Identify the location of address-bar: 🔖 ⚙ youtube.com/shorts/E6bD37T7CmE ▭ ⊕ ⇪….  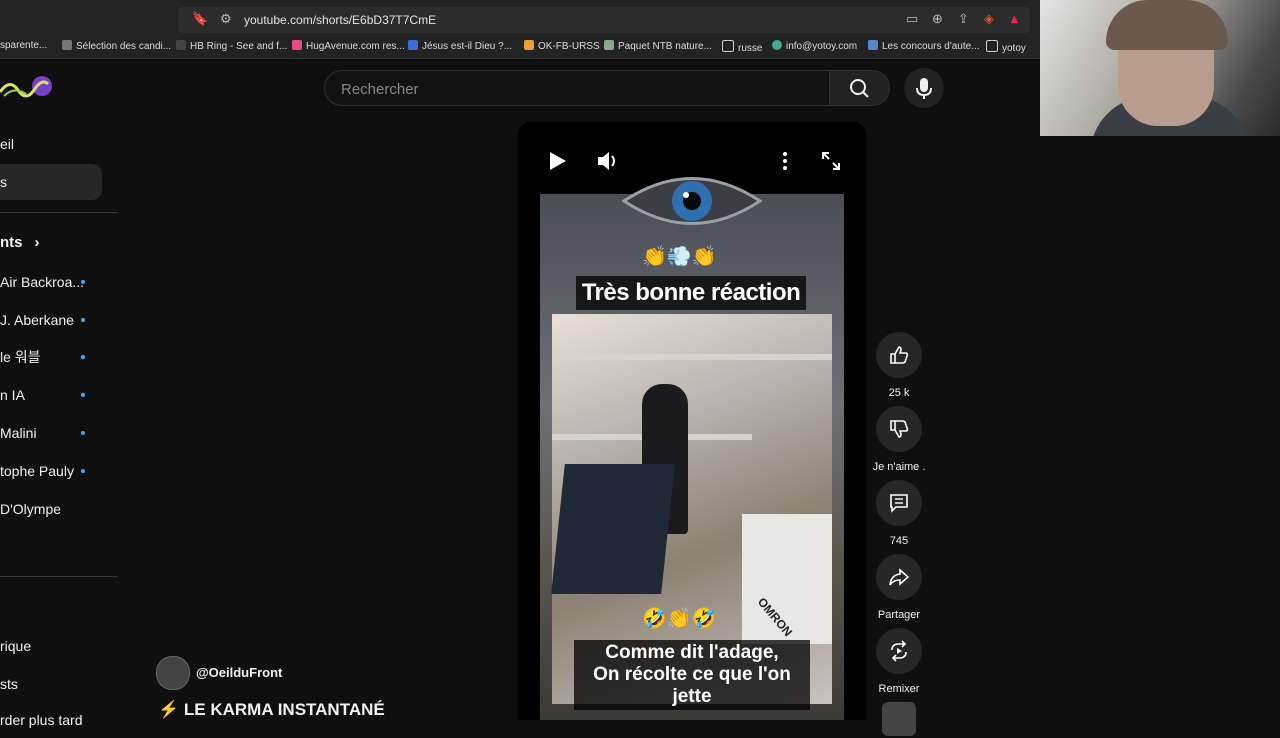
(604, 20).